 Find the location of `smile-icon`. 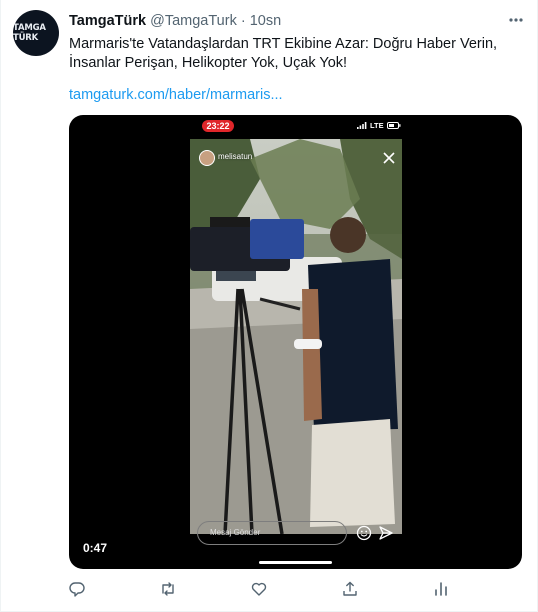

smile-icon is located at coordinates (364, 533).